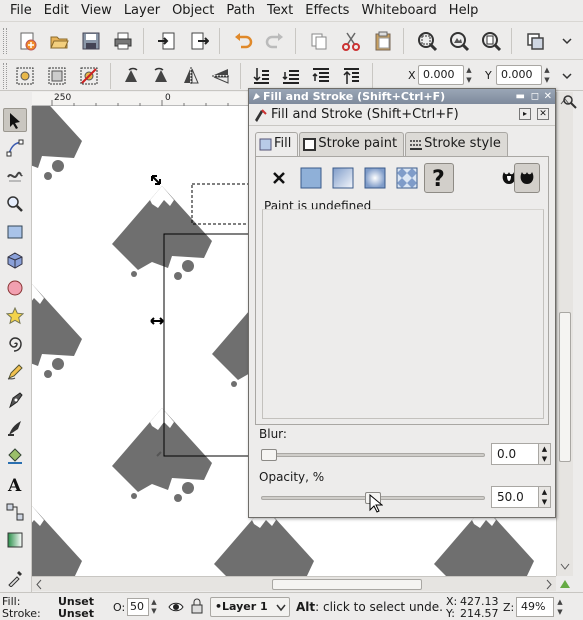 Image resolution: width=583 pixels, height=620 pixels. I want to click on gradient-tool-icon, so click(15, 540).